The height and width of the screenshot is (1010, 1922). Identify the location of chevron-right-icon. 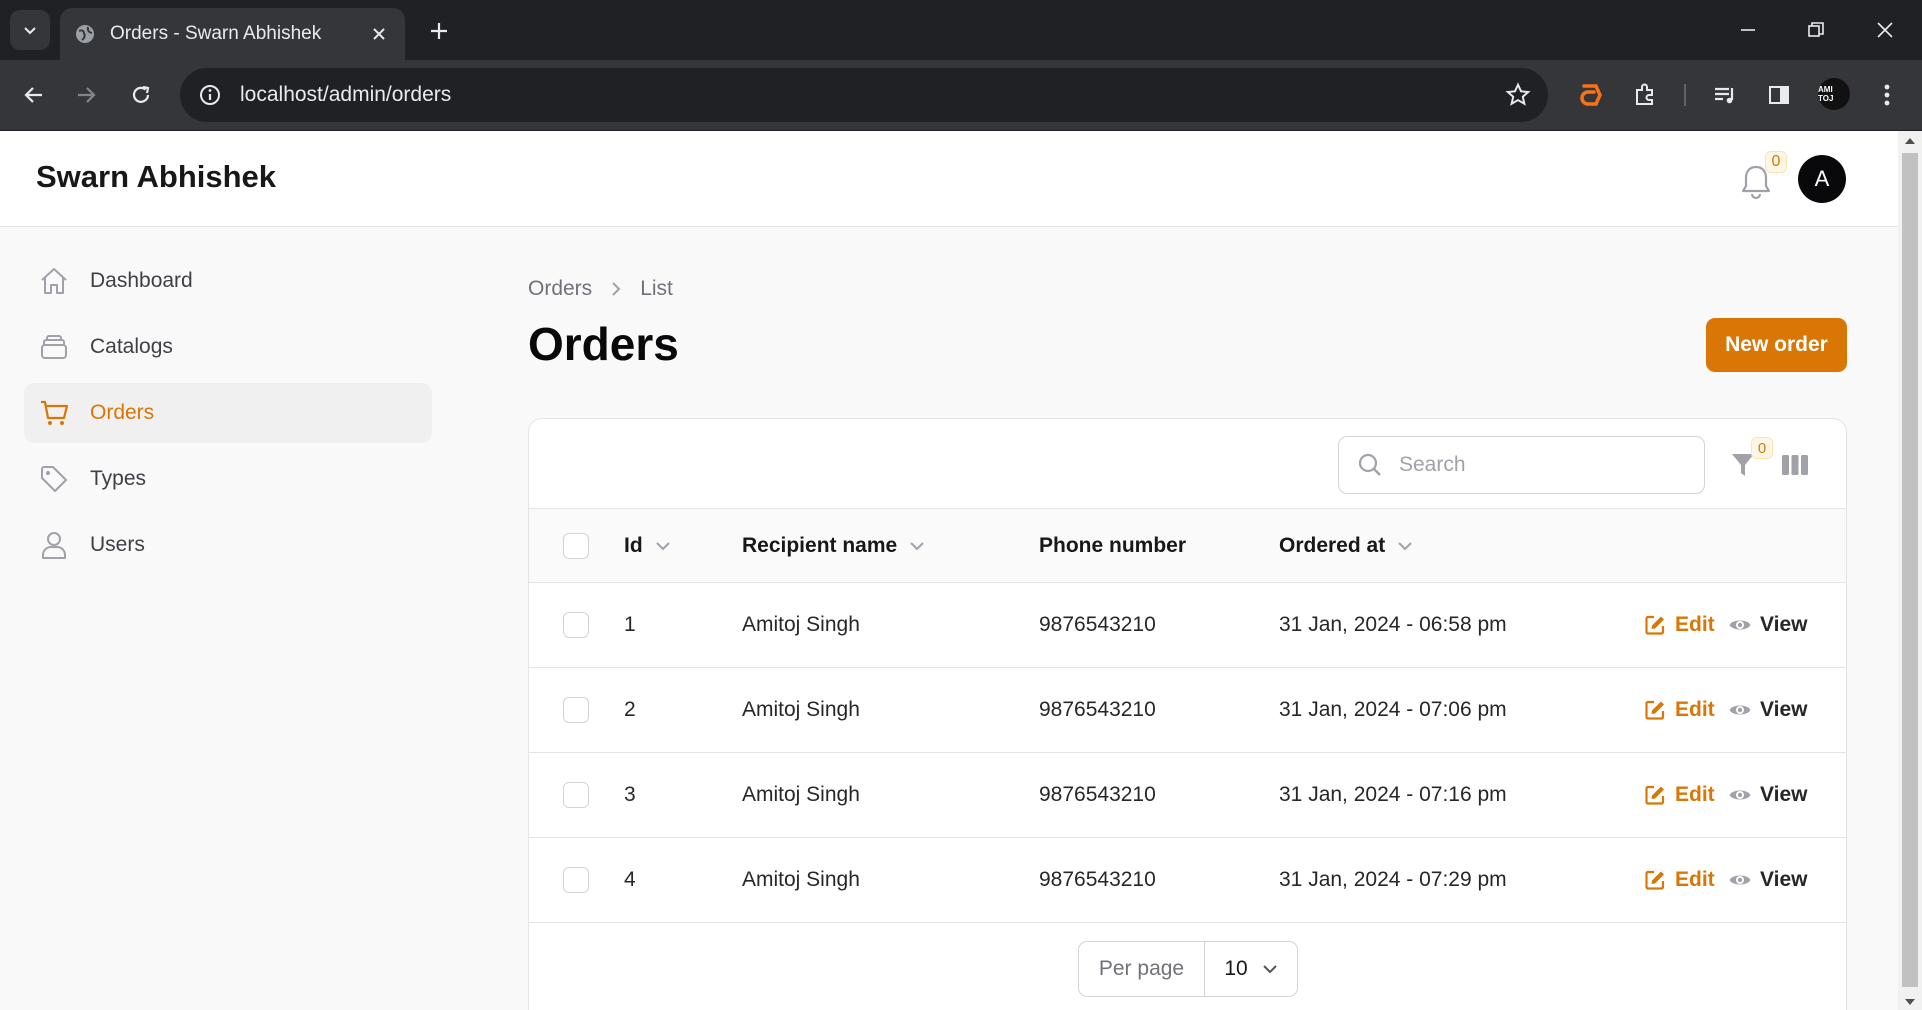
(616, 289).